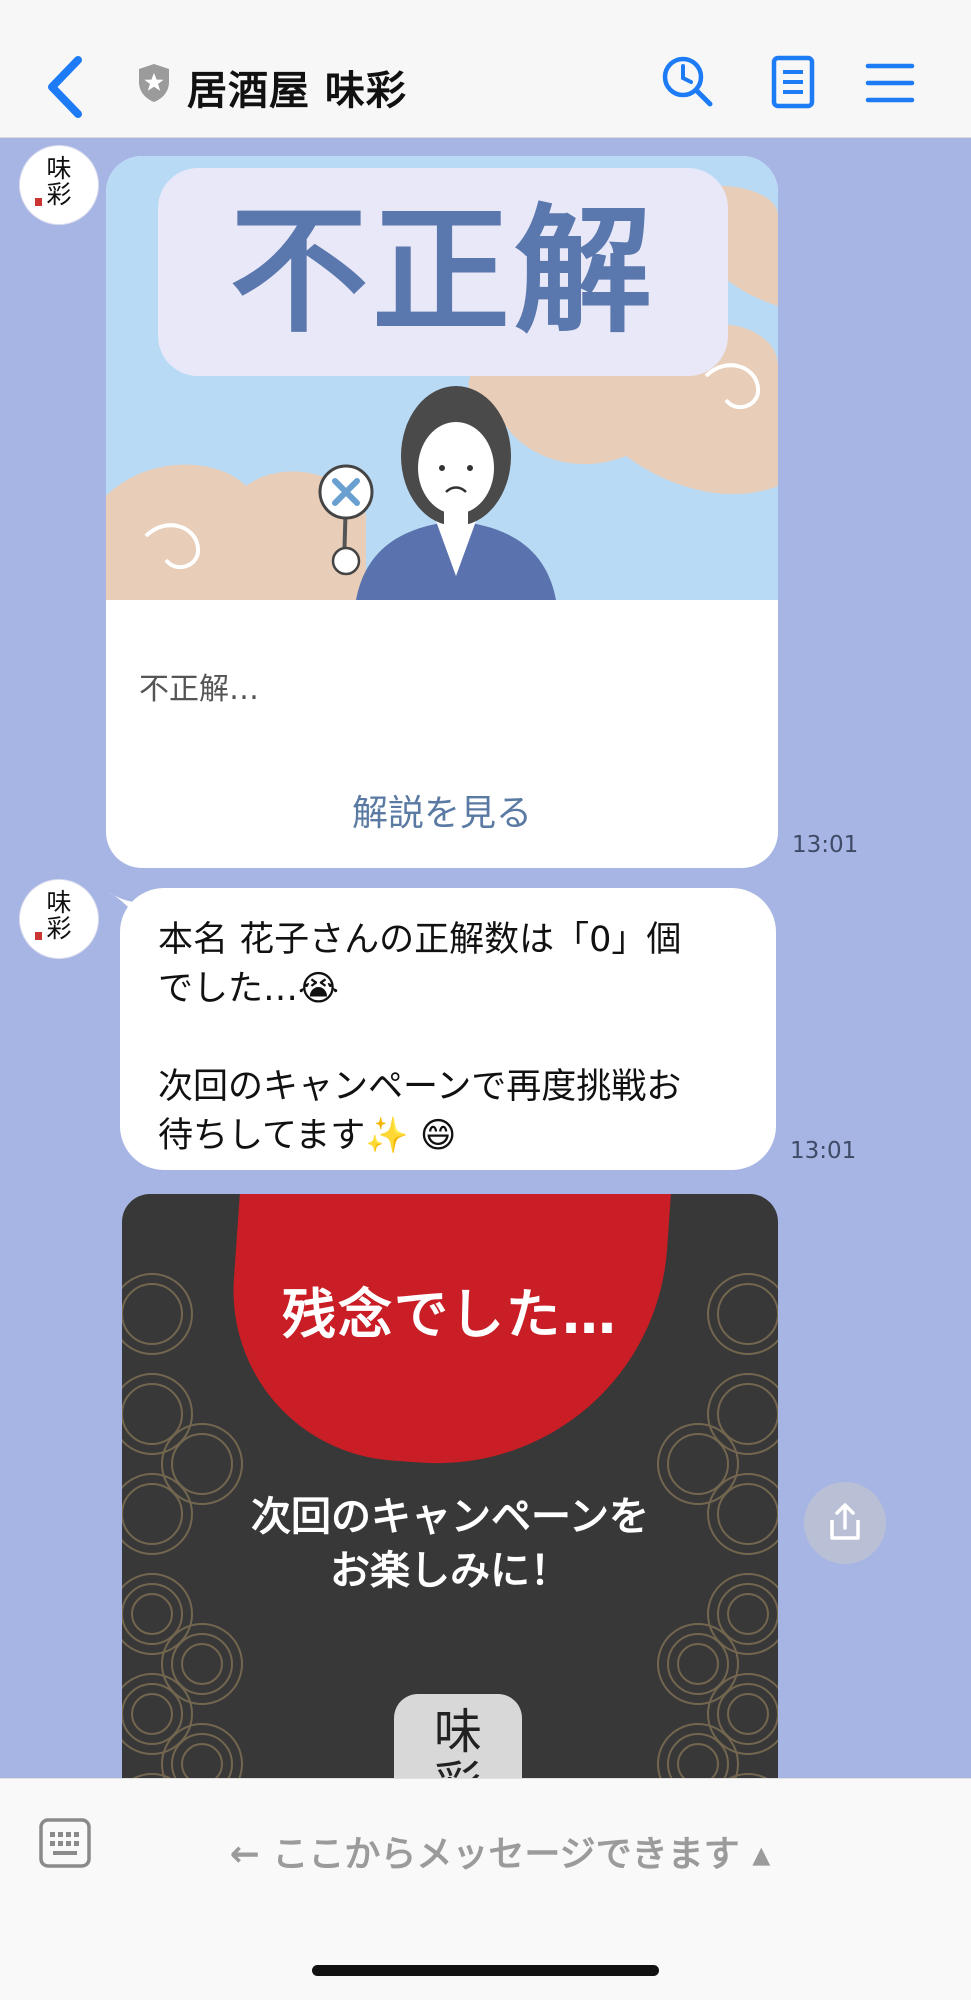 This screenshot has width=971, height=2000. Describe the element at coordinates (485, 69) in the screenshot. I see `chat-header: 居酒屋 味彩` at that location.